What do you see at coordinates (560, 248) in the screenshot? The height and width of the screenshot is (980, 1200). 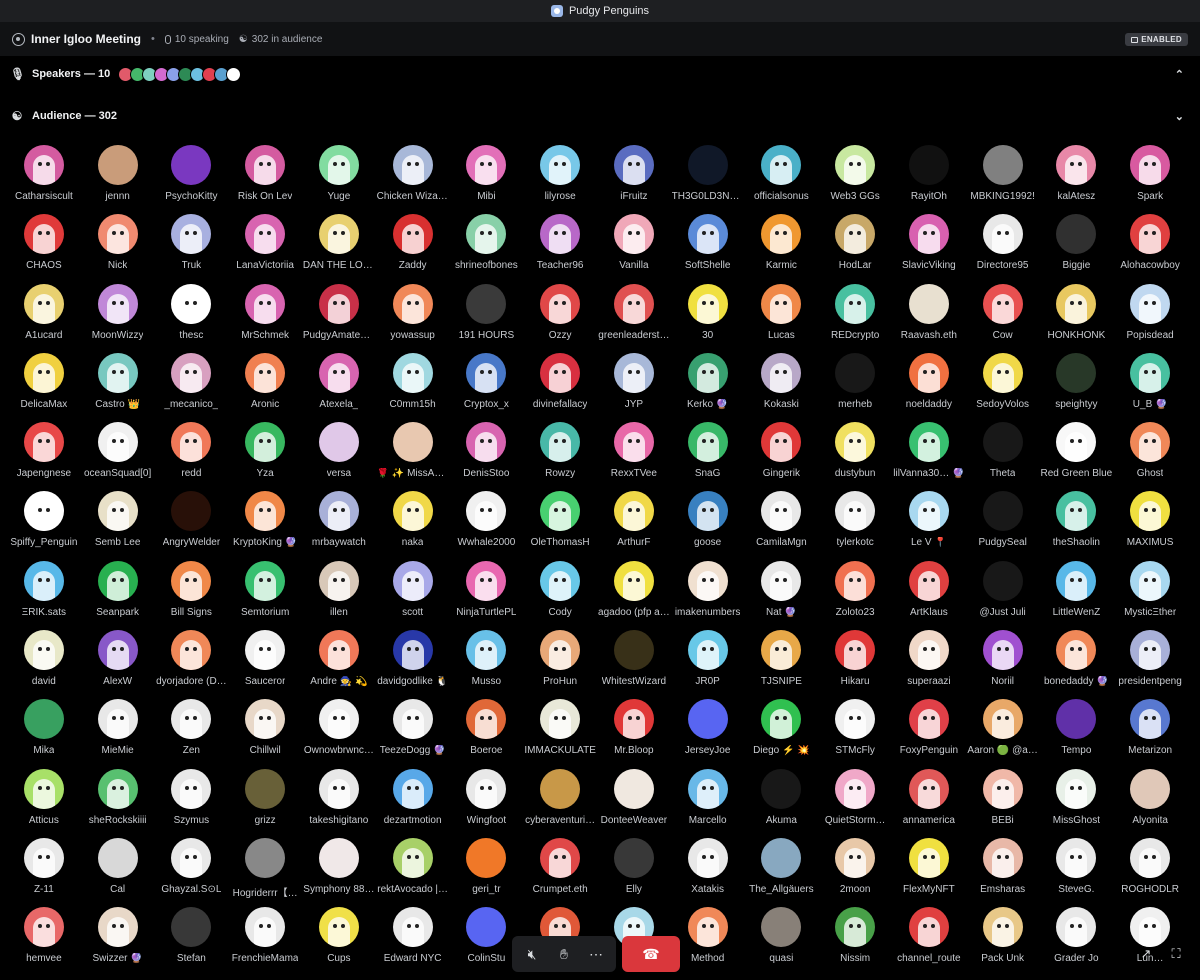 I see `audience-member: Teacher96` at bounding box center [560, 248].